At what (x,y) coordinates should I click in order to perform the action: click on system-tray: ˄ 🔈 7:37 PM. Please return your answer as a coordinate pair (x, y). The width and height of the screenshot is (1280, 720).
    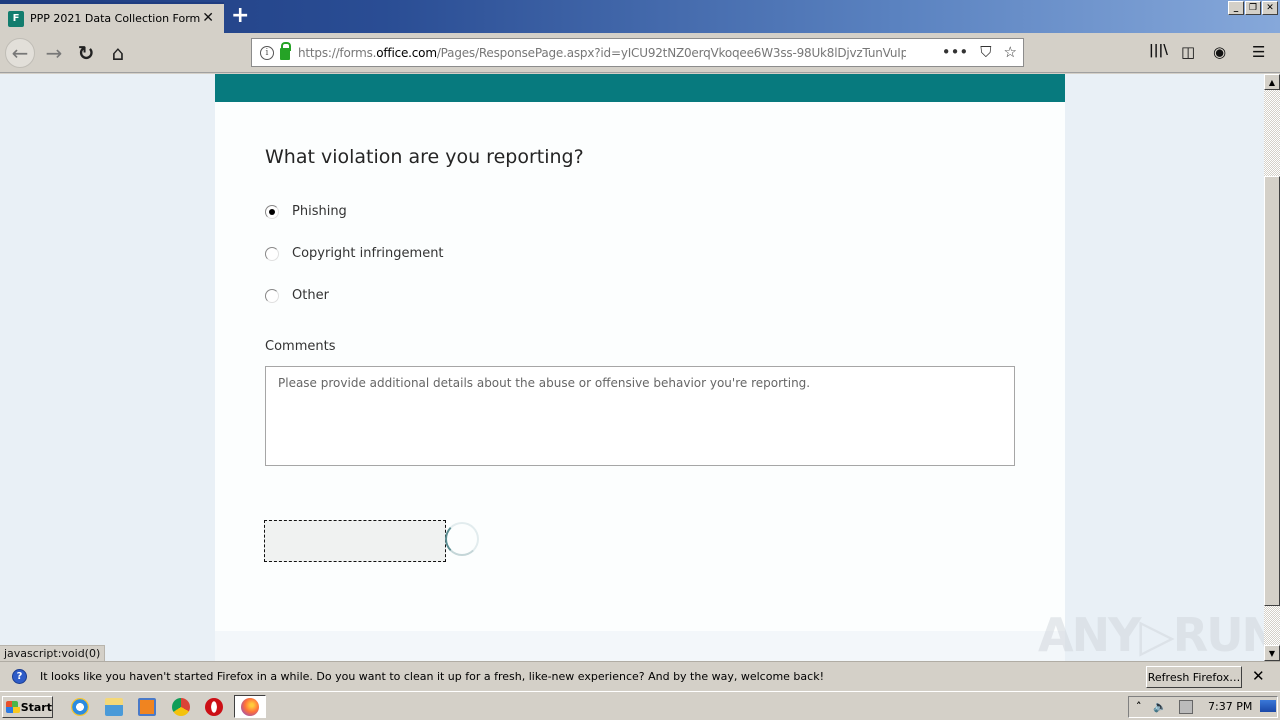
    Looking at the image, I should click on (1203, 707).